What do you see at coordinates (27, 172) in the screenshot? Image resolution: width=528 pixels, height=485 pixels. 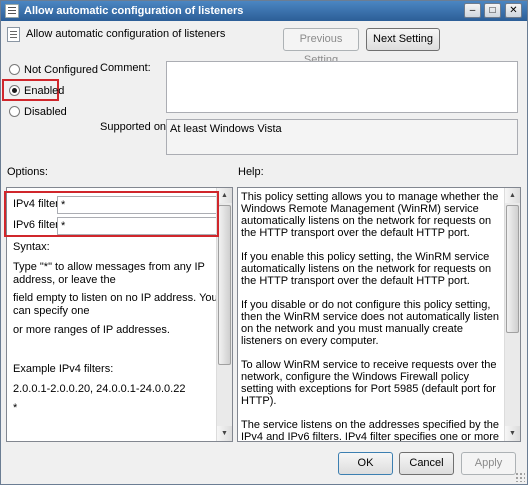 I see `options-label: Options:` at bounding box center [27, 172].